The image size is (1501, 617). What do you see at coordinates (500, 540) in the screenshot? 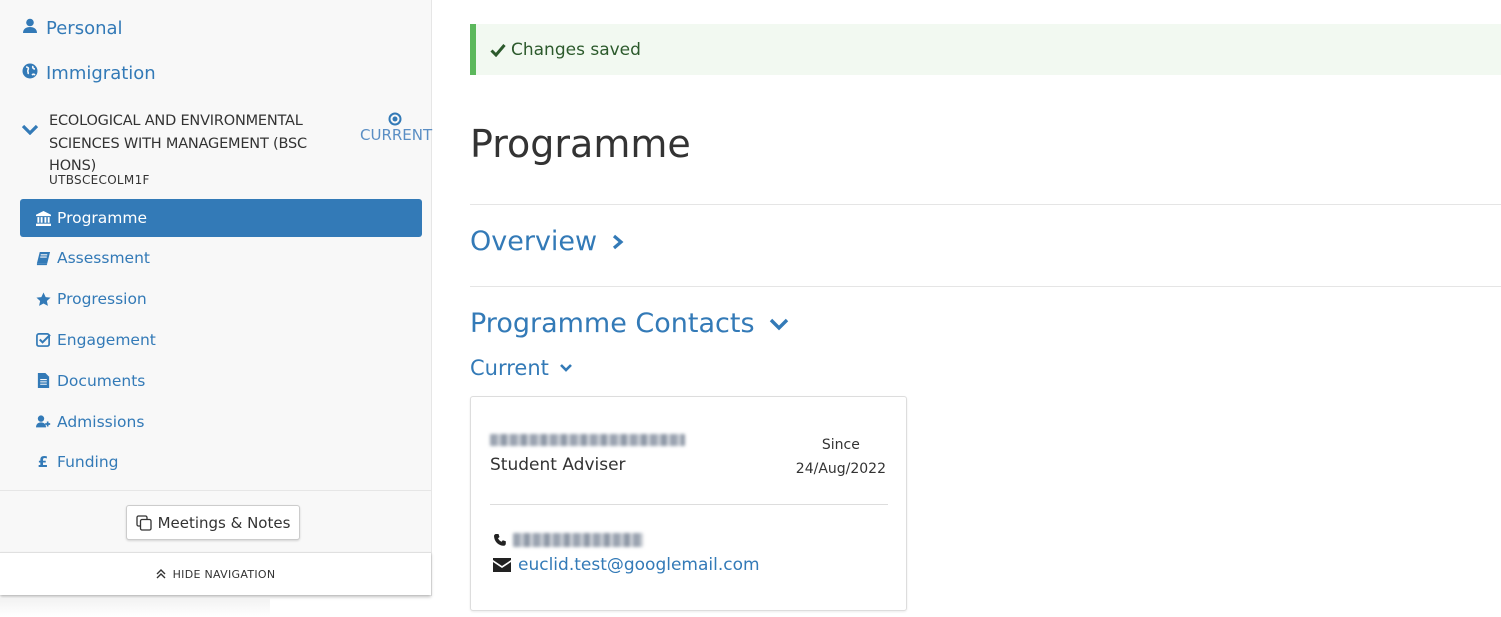
I see `phone-icon` at bounding box center [500, 540].